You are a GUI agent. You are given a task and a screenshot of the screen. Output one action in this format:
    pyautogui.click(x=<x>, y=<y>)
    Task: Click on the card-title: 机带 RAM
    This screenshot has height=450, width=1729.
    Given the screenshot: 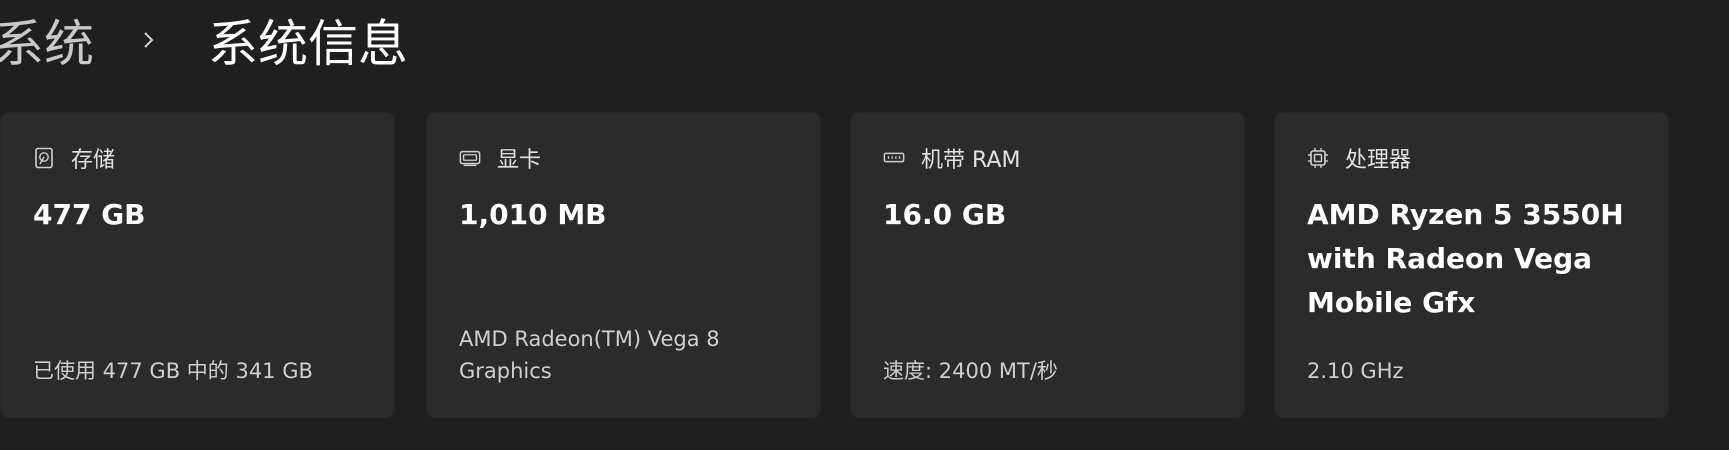 What is the action you would take?
    pyautogui.click(x=971, y=160)
    